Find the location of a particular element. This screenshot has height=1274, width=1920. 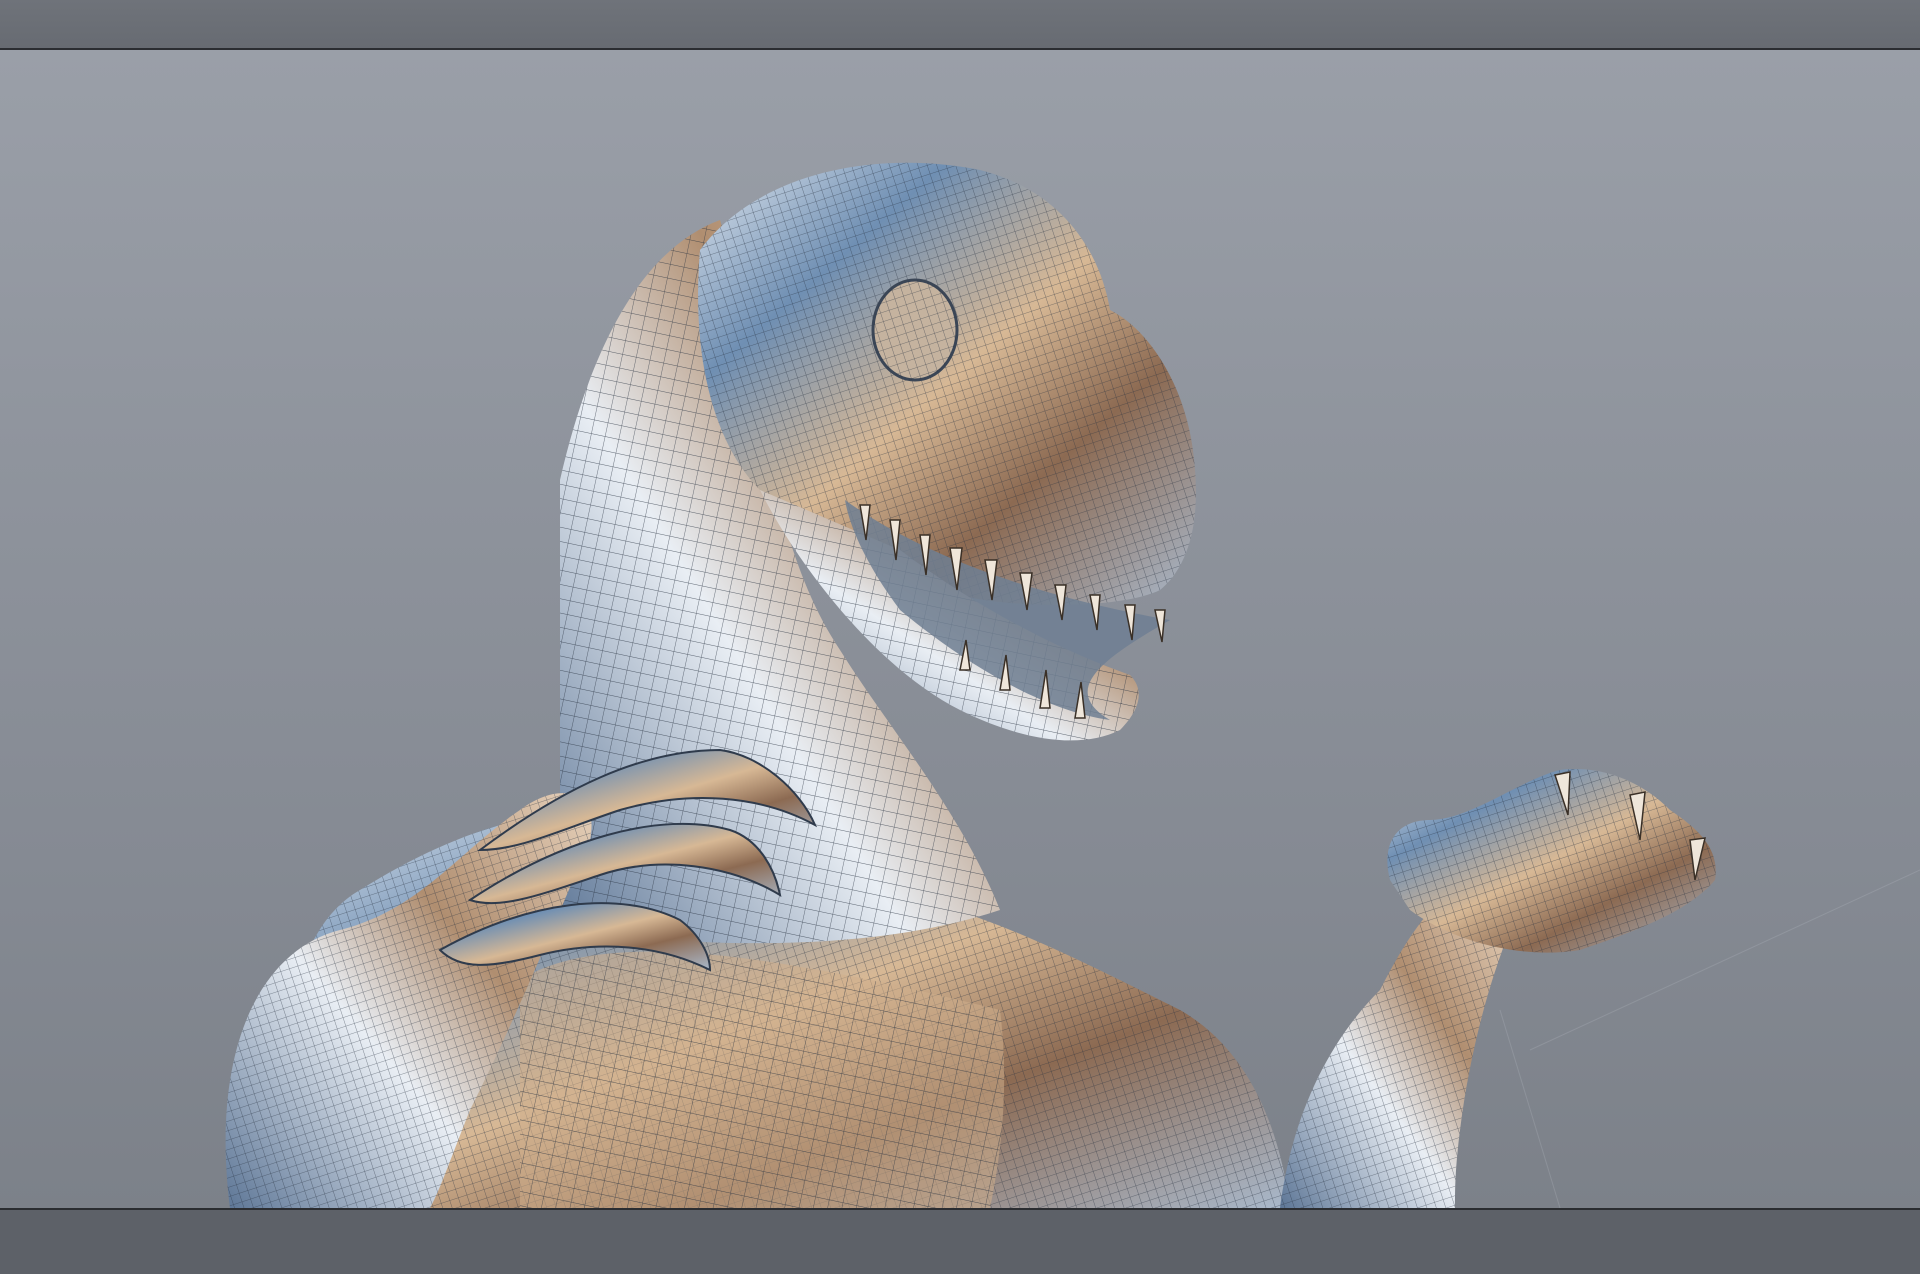

bottom-panel is located at coordinates (960, 1241).